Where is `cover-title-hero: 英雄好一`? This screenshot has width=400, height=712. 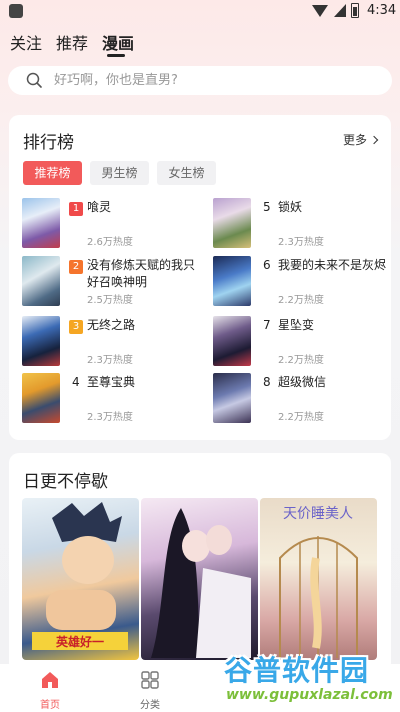 cover-title-hero: 英雄好一 is located at coordinates (80, 641).